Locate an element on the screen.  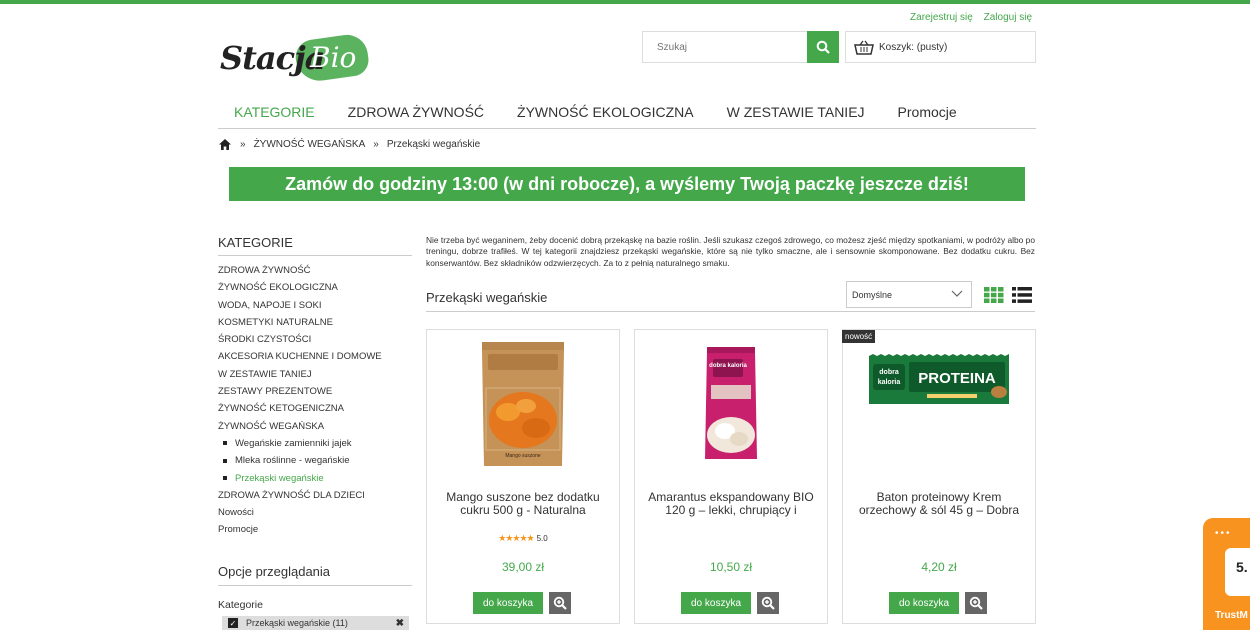
search-button is located at coordinates (823, 47).